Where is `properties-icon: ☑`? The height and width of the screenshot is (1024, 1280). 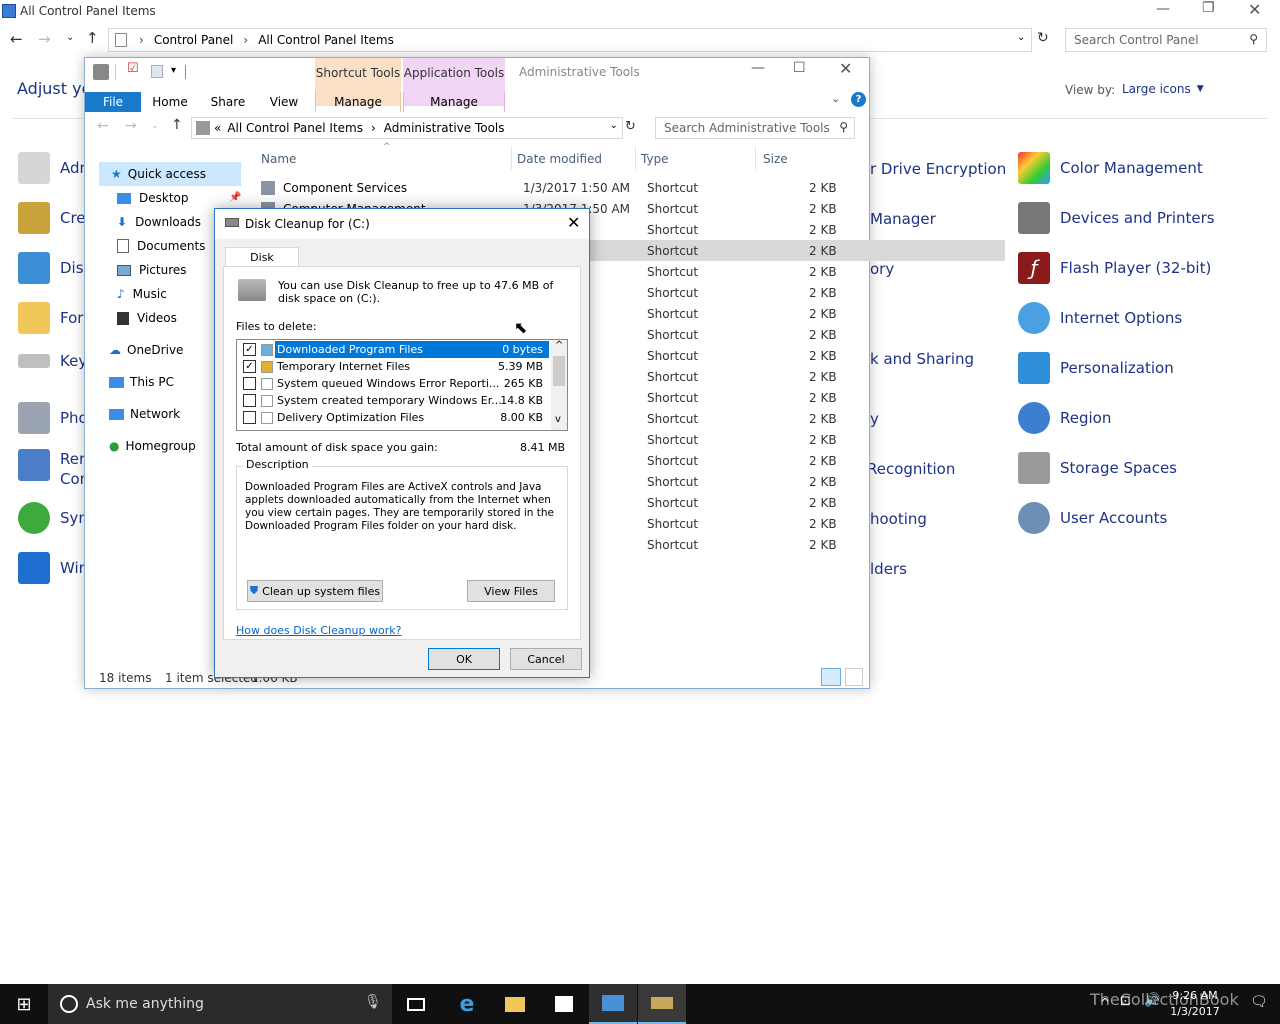
properties-icon: ☑ is located at coordinates (133, 68).